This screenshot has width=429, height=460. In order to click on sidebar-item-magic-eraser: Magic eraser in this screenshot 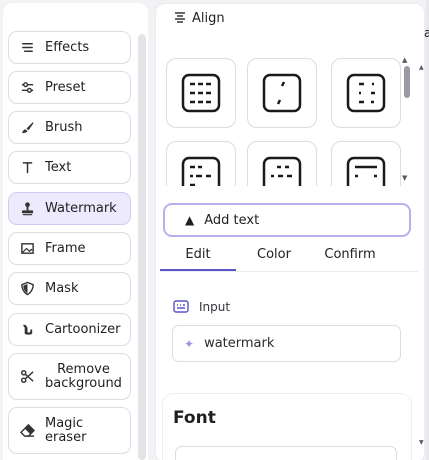, I will do `click(69, 430)`.